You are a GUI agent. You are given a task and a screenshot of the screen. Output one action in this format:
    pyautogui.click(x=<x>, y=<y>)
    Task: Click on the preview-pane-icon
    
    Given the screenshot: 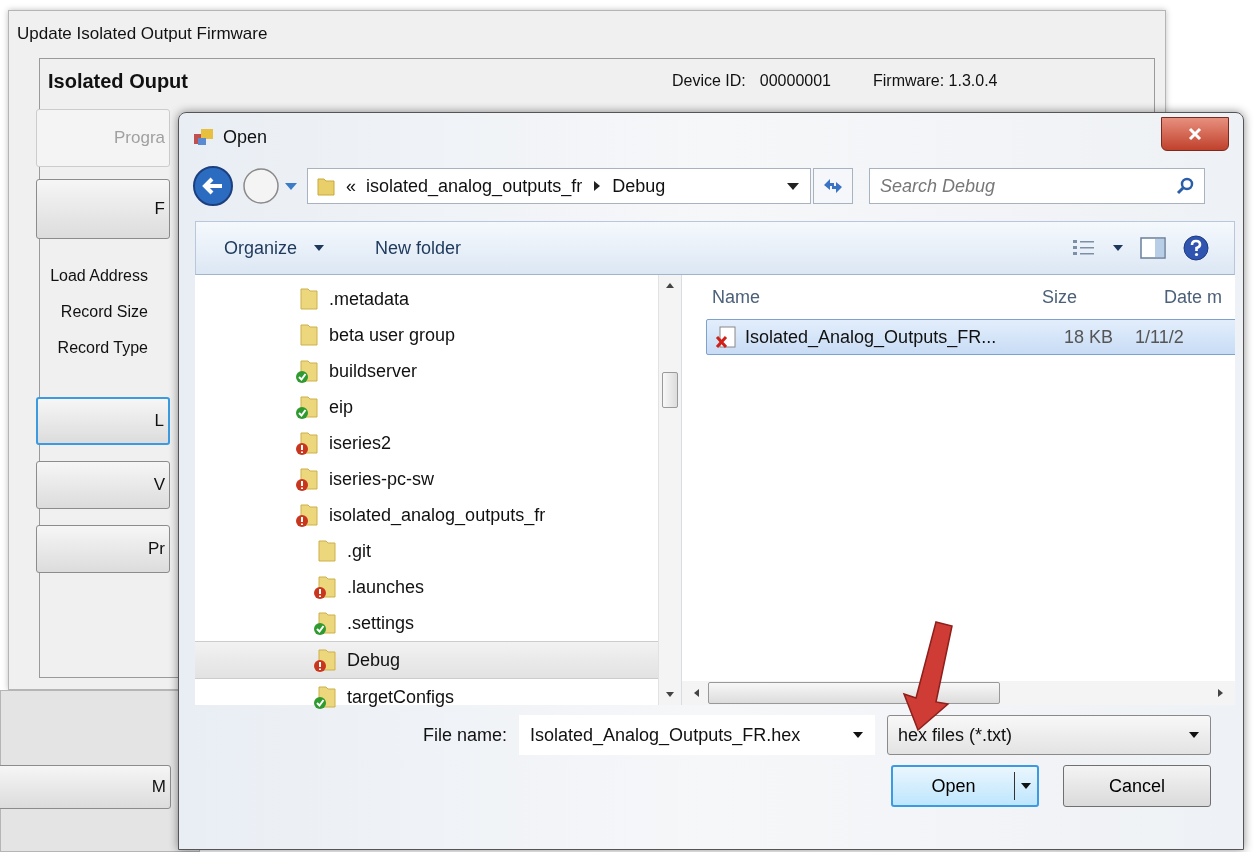 What is the action you would take?
    pyautogui.click(x=1153, y=248)
    